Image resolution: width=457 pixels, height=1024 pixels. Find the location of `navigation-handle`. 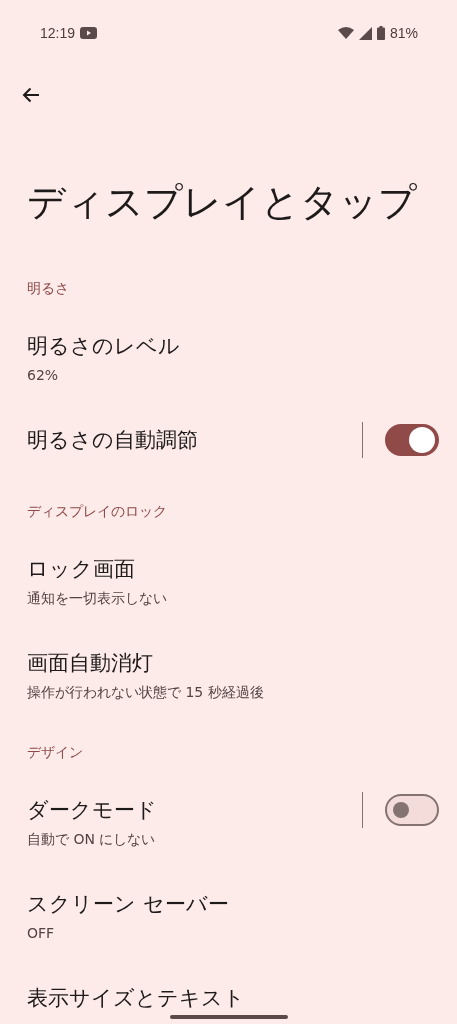

navigation-handle is located at coordinates (229, 1017).